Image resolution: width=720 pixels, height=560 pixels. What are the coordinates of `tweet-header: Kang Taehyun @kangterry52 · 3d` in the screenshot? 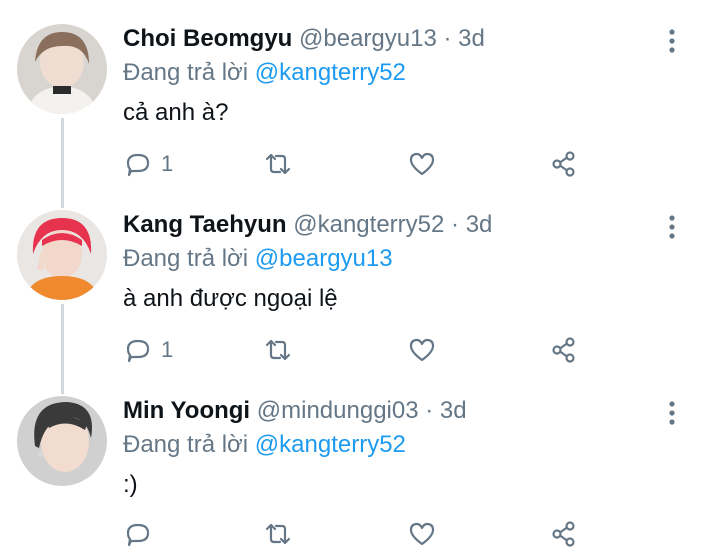 It's located at (307, 225).